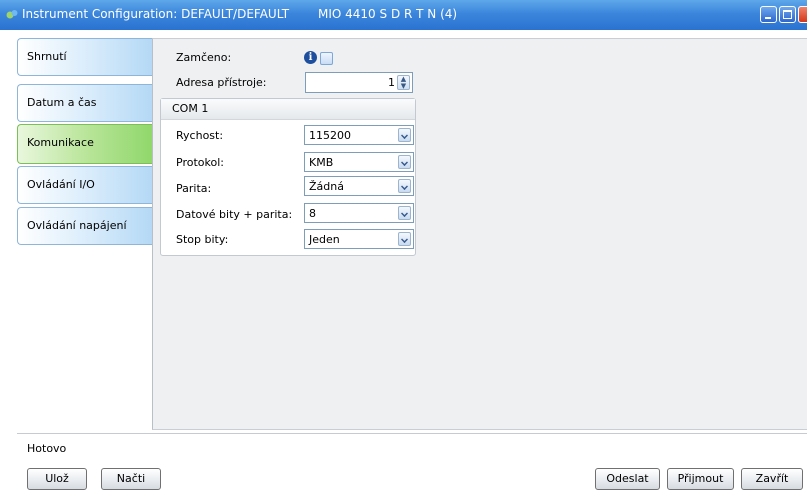 This screenshot has width=807, height=495. What do you see at coordinates (787, 14) in the screenshot?
I see `maximize-button` at bounding box center [787, 14].